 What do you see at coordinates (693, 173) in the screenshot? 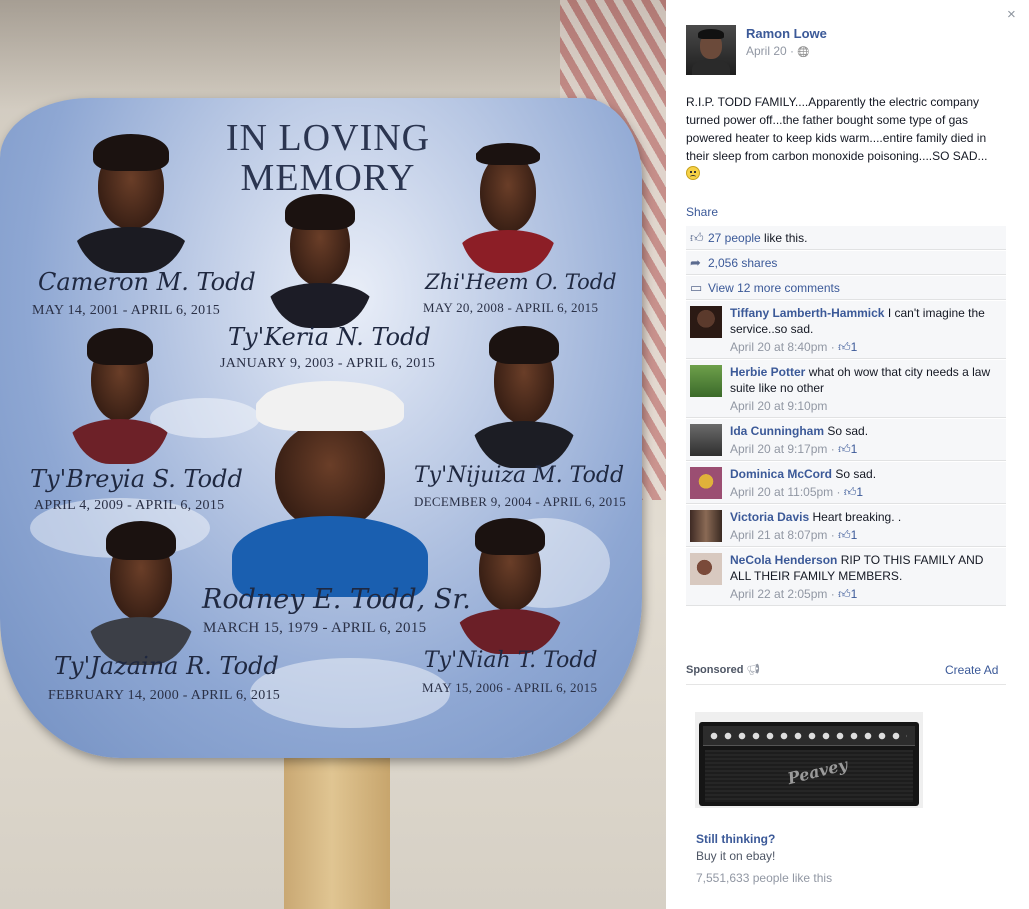
I see `sad-emoticon-icon` at bounding box center [693, 173].